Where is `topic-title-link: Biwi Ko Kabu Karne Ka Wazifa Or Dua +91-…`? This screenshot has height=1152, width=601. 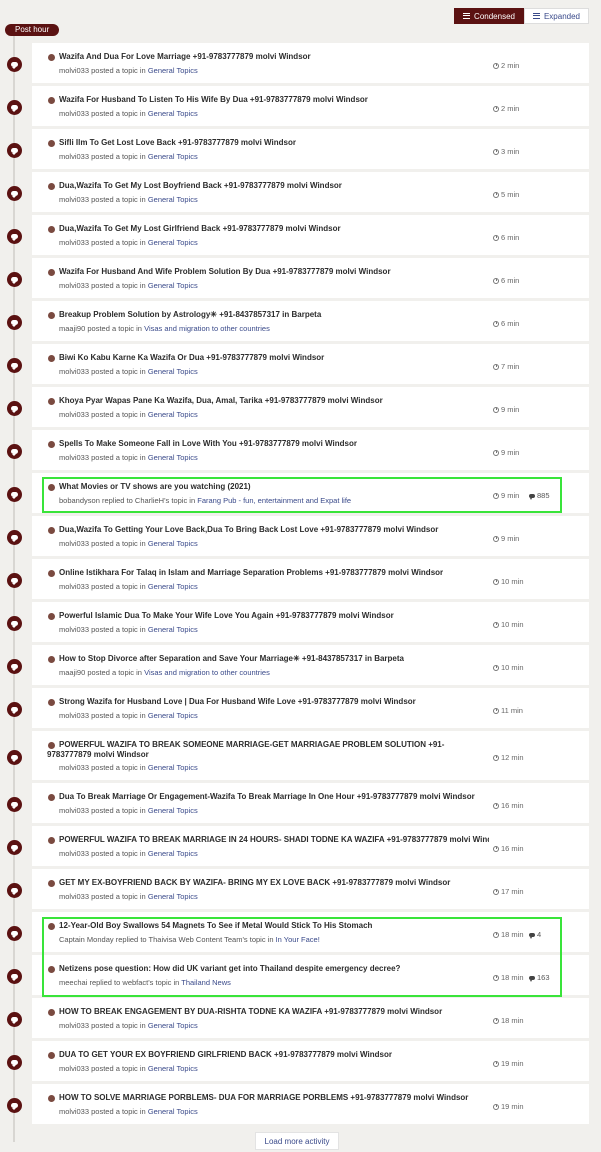
topic-title-link: Biwi Ko Kabu Karne Ka Wazifa Or Dua +91-… is located at coordinates (274, 358).